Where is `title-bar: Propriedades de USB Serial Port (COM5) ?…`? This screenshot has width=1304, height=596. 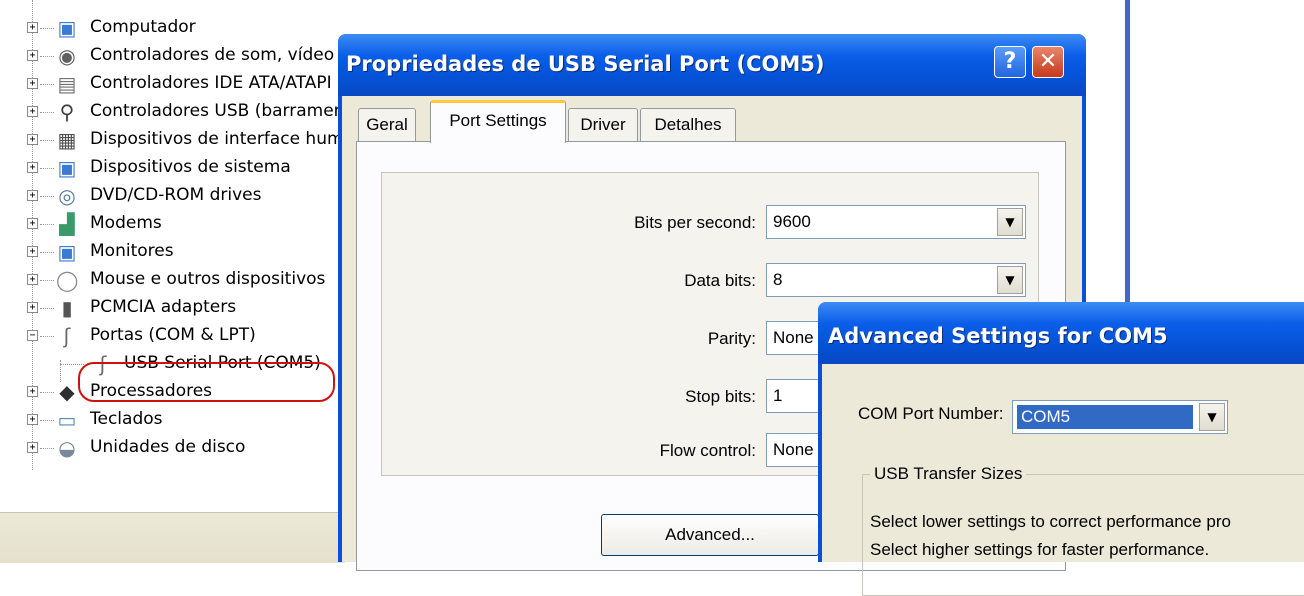 title-bar: Propriedades de USB Serial Port (COM5) ?… is located at coordinates (712, 65).